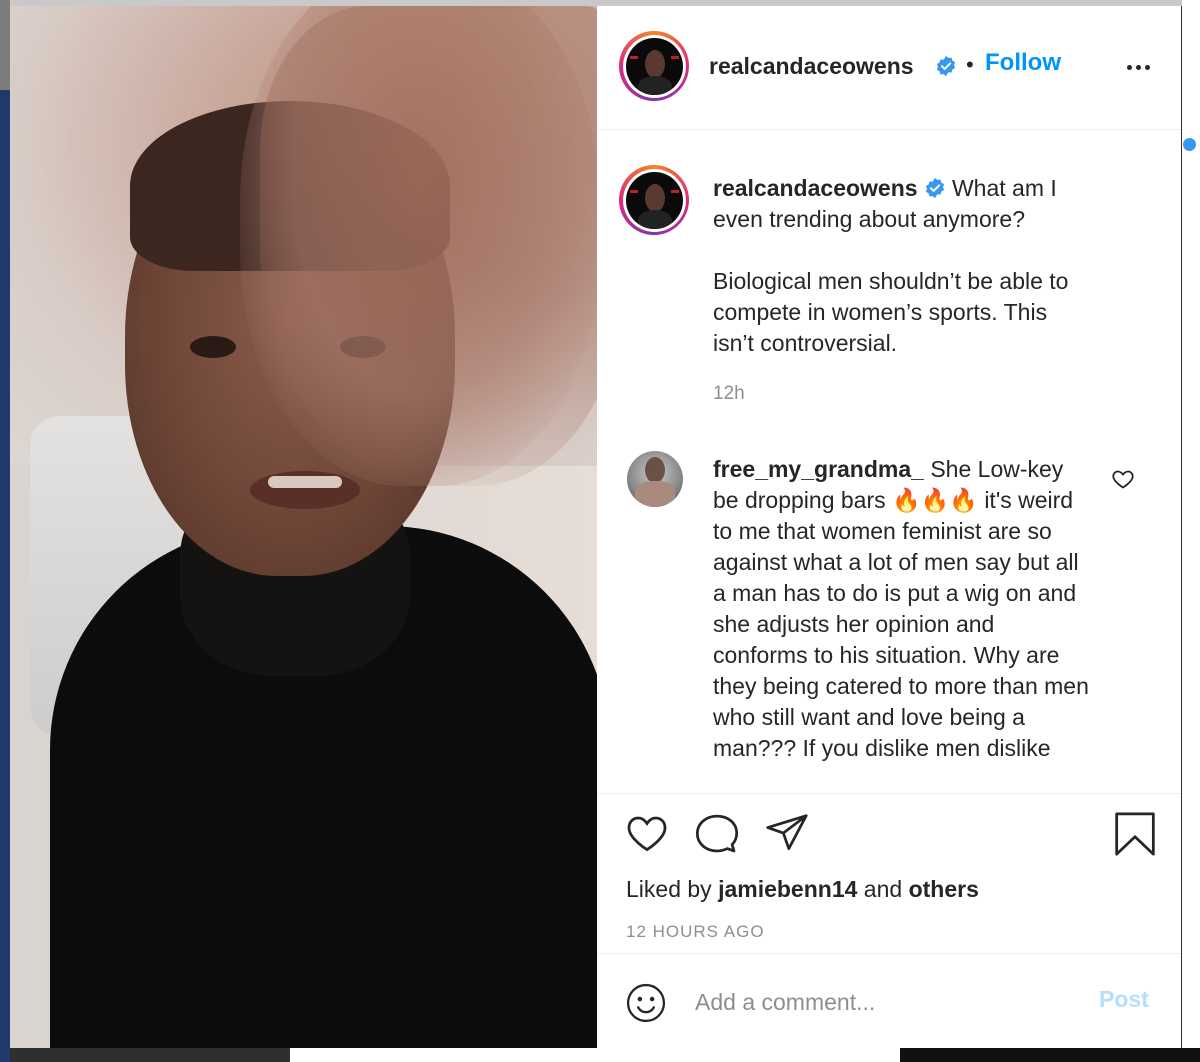 Image resolution: width=1200 pixels, height=1062 pixels. Describe the element at coordinates (1050, 1055) in the screenshot. I see `backdrop-bottom-right` at that location.